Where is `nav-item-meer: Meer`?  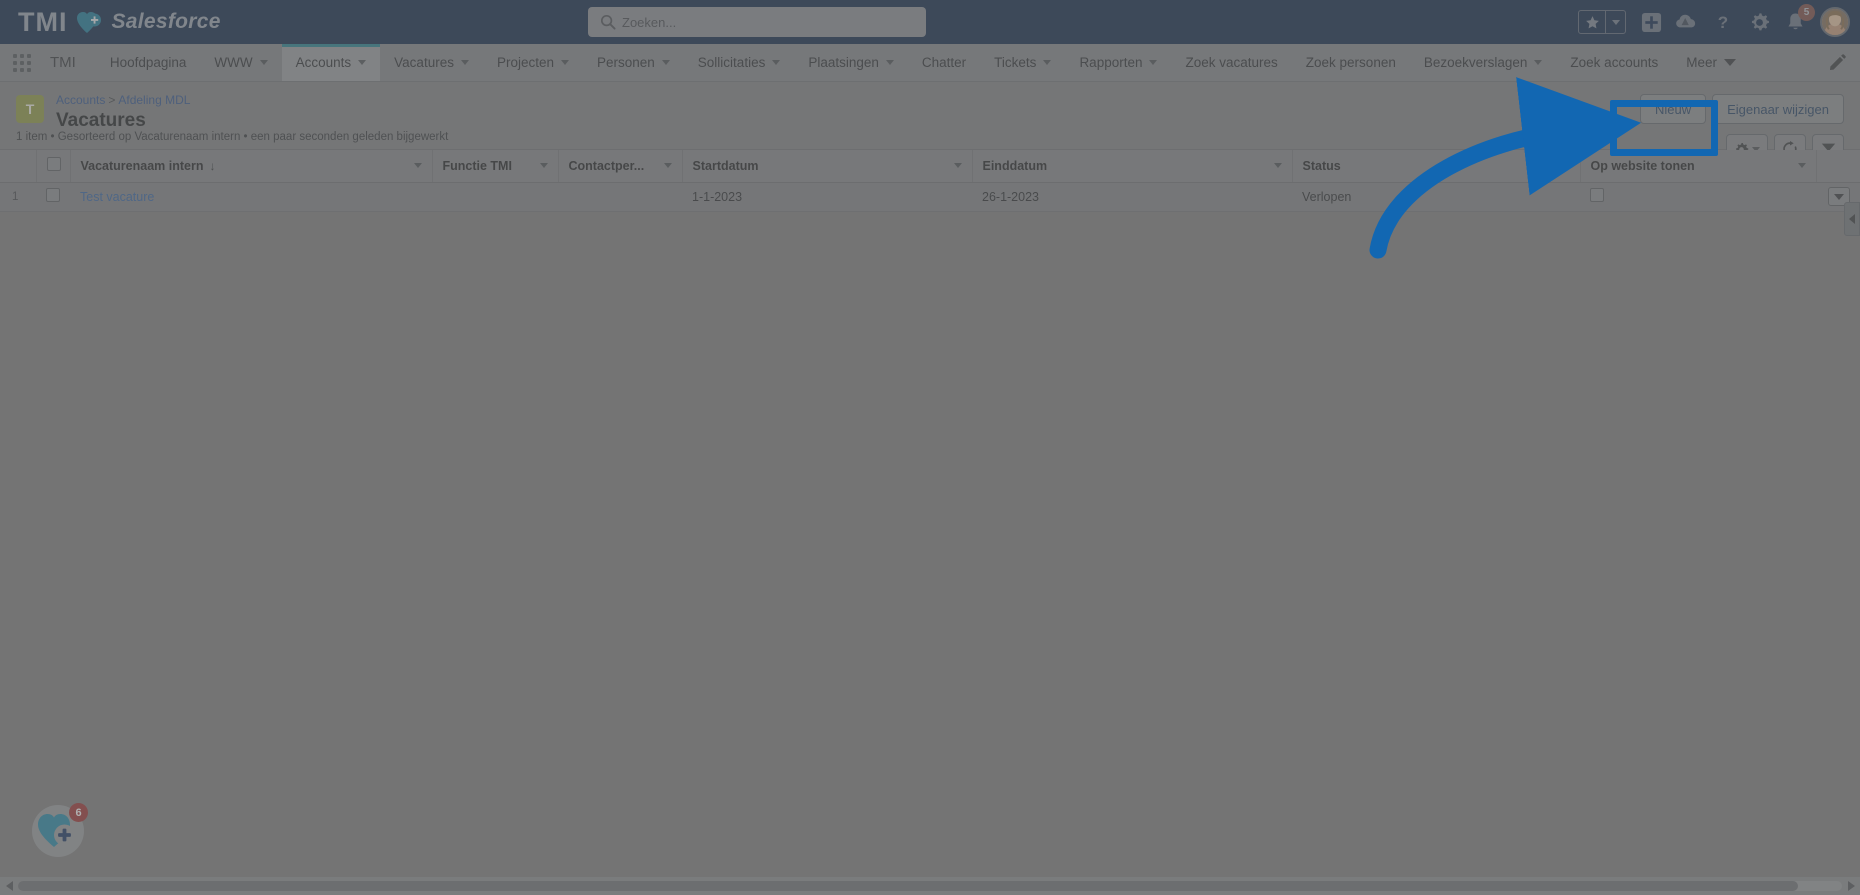 nav-item-meer: Meer is located at coordinates (1711, 62).